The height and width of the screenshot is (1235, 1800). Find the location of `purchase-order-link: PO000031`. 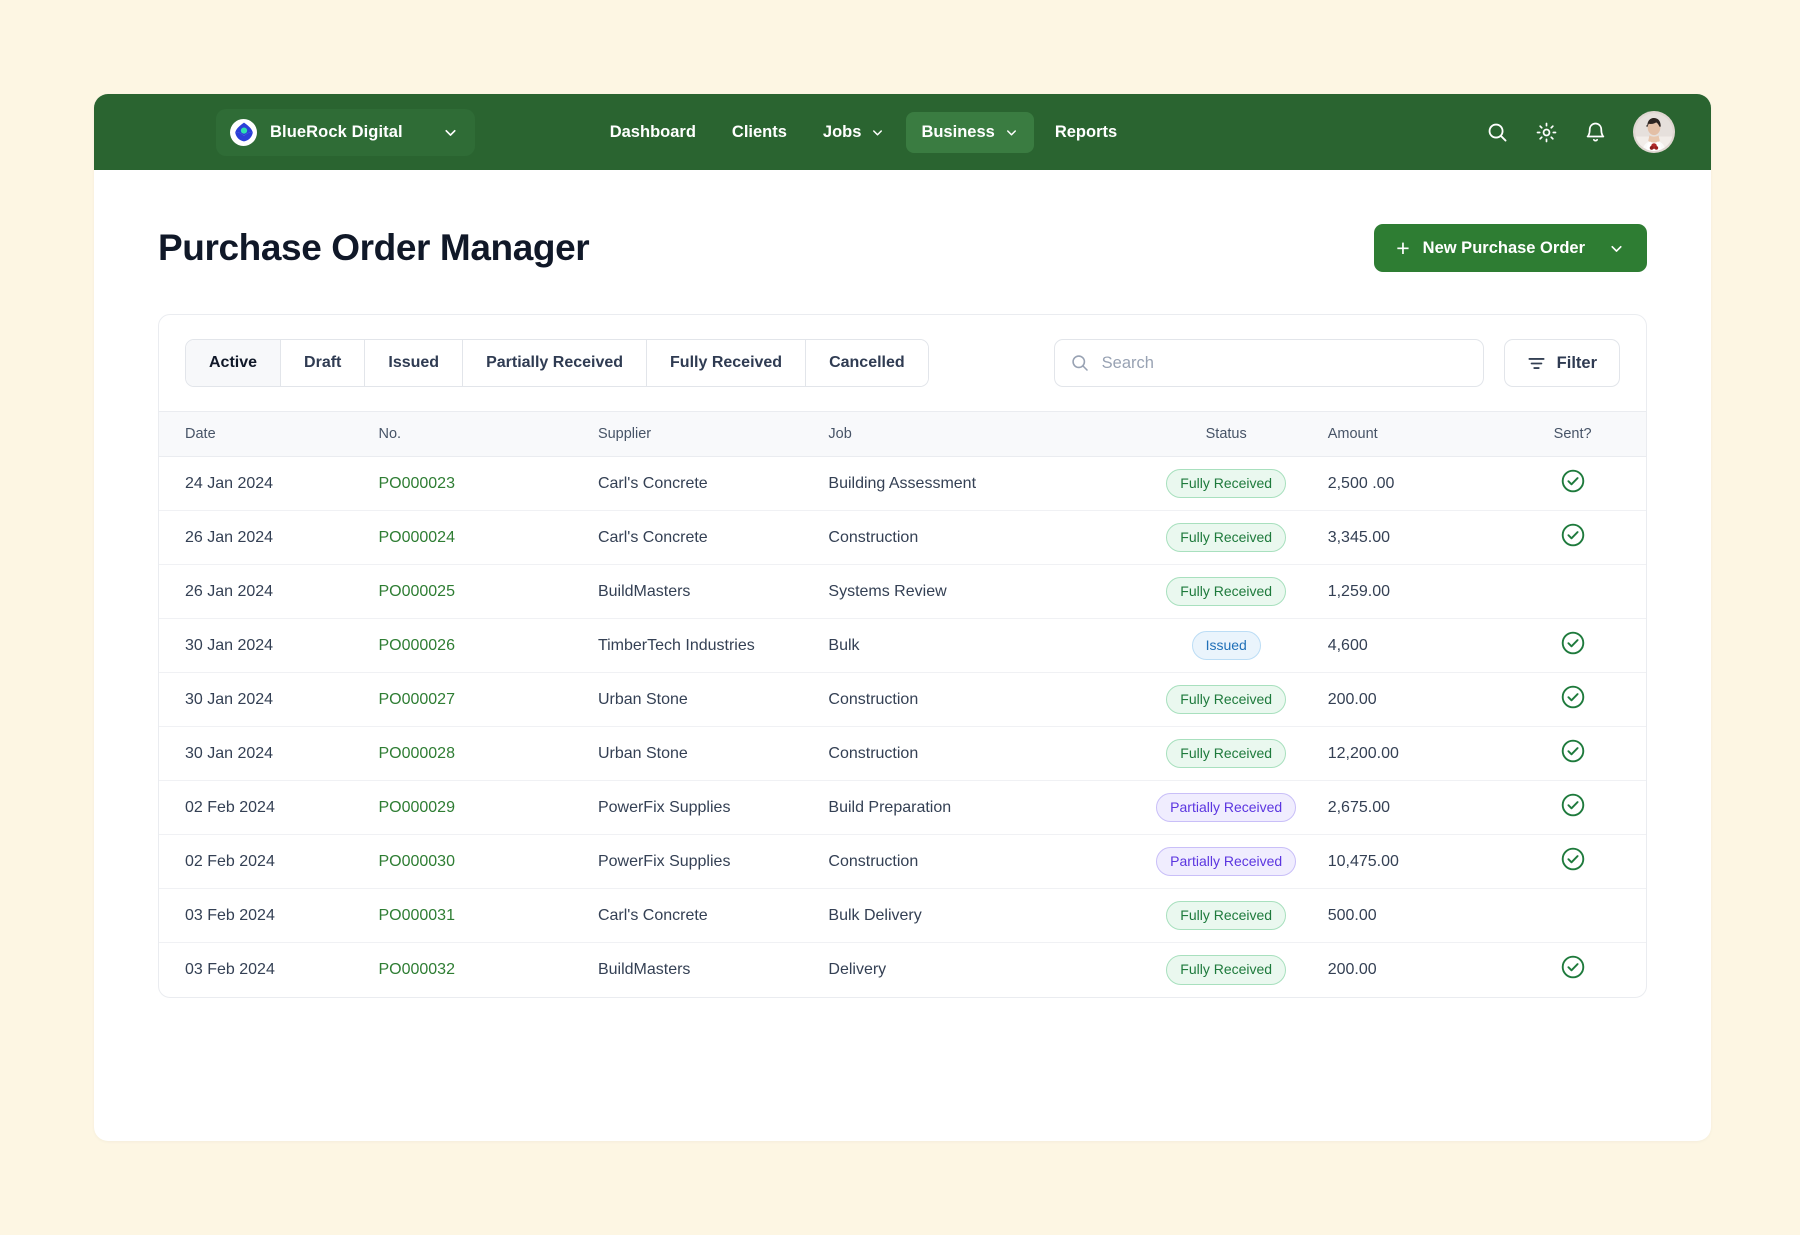

purchase-order-link: PO000031 is located at coordinates (416, 915).